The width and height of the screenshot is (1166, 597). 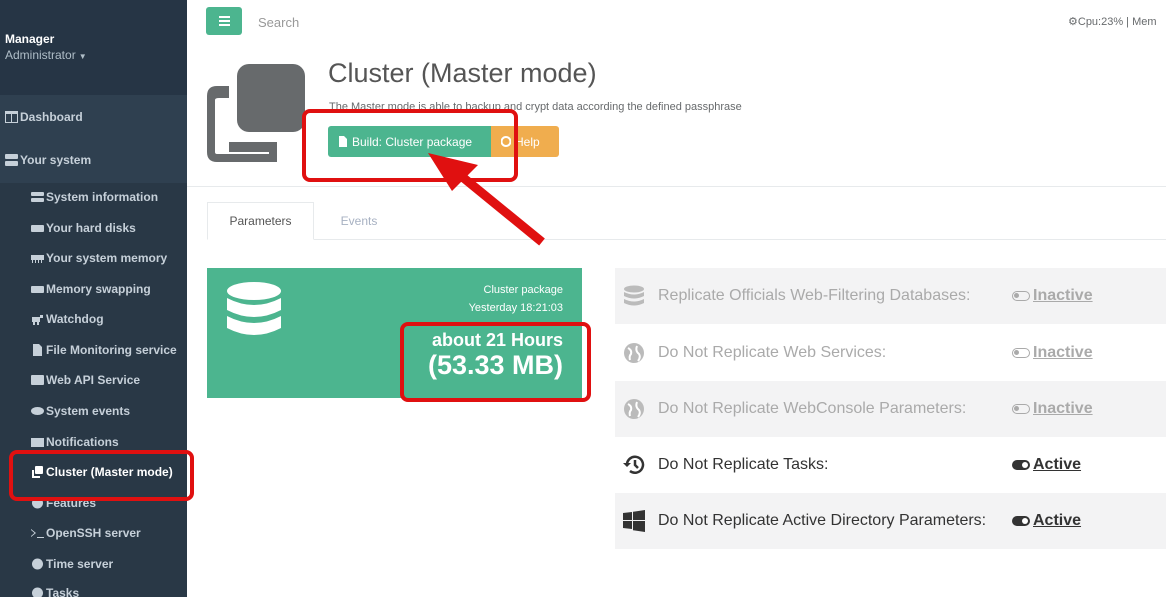 I want to click on sidebar-item-label: Tasks, so click(x=63, y=591).